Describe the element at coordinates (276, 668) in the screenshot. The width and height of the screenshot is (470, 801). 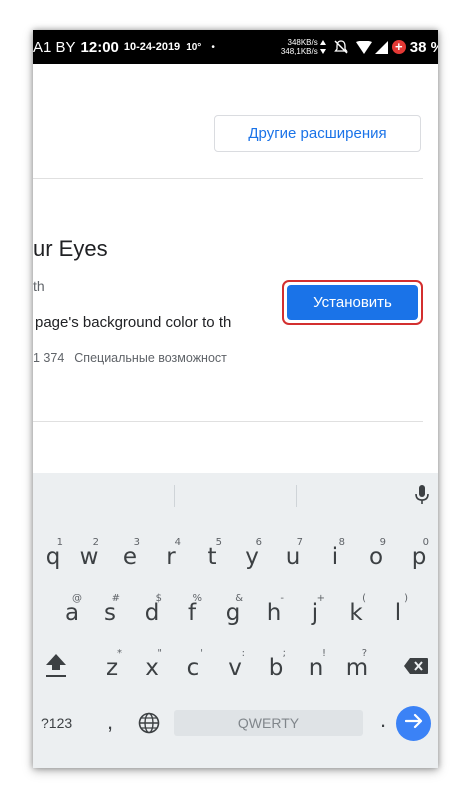
I see `key-b: b;` at that location.